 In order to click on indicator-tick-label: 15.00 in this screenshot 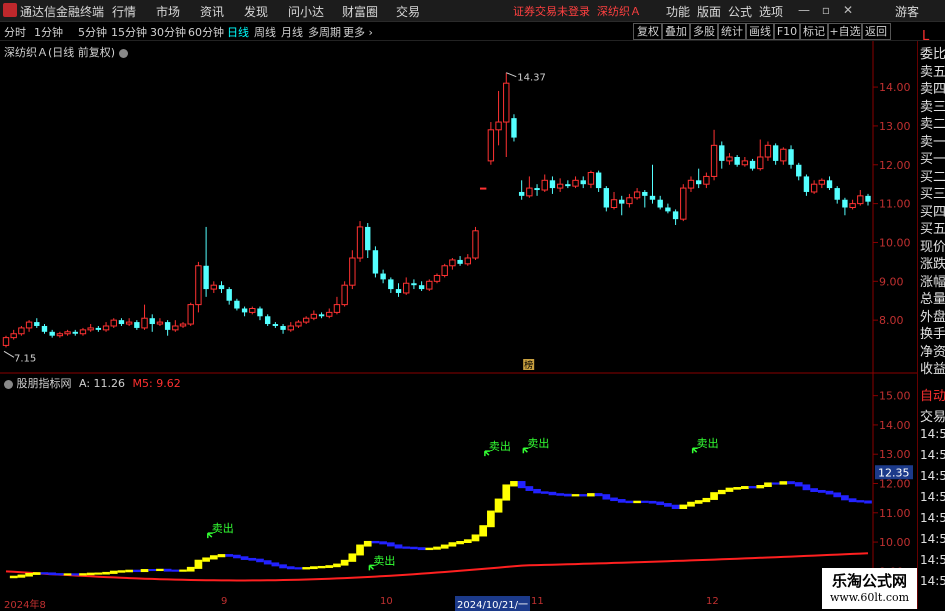, I will do `click(895, 396)`.